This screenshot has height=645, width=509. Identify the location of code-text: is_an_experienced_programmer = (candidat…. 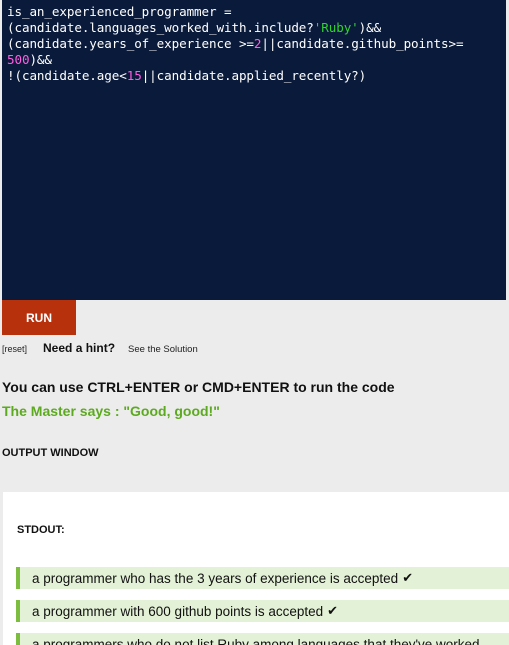
(254, 44).